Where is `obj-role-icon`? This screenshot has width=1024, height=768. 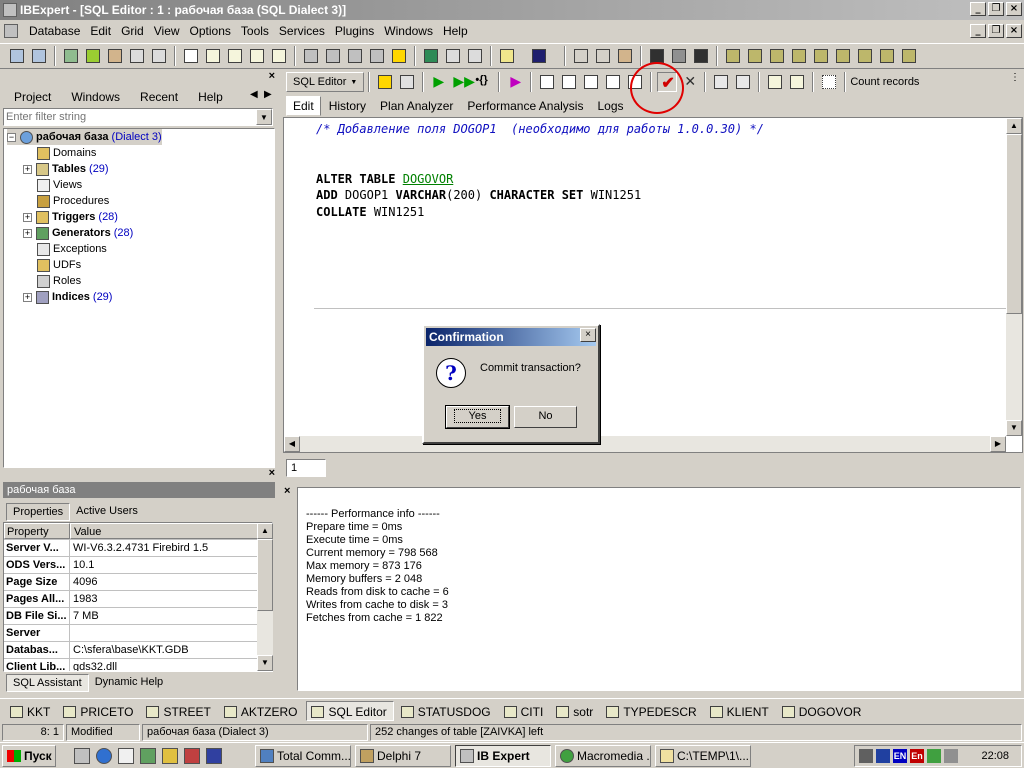 obj-role-icon is located at coordinates (887, 56).